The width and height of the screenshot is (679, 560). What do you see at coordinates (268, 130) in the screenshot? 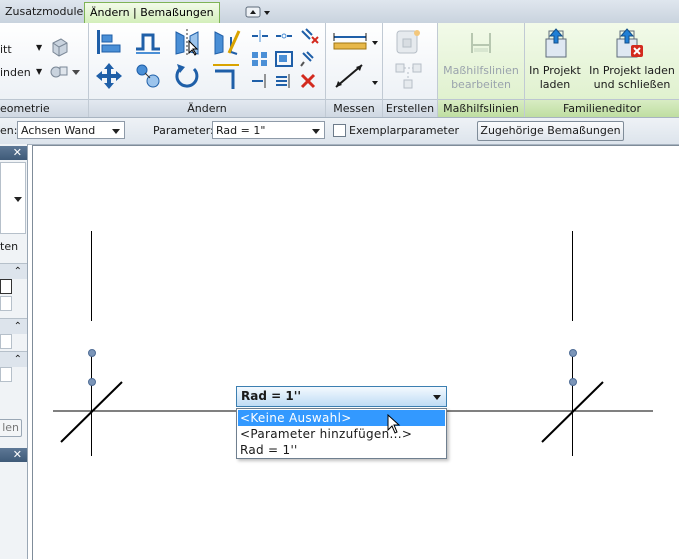
I see `parameter-select: Rad = 1"` at bounding box center [268, 130].